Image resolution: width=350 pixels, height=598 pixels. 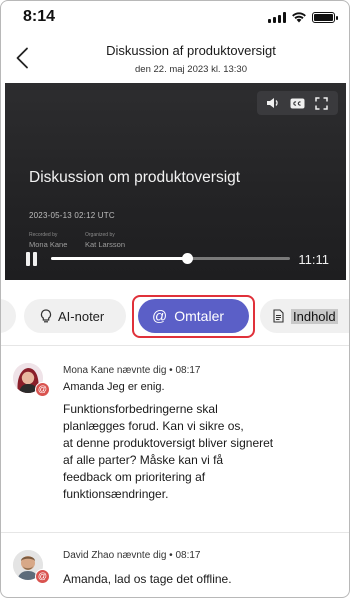 What do you see at coordinates (135, 177) in the screenshot?
I see `video-title: Diskussion om produktoversigt` at bounding box center [135, 177].